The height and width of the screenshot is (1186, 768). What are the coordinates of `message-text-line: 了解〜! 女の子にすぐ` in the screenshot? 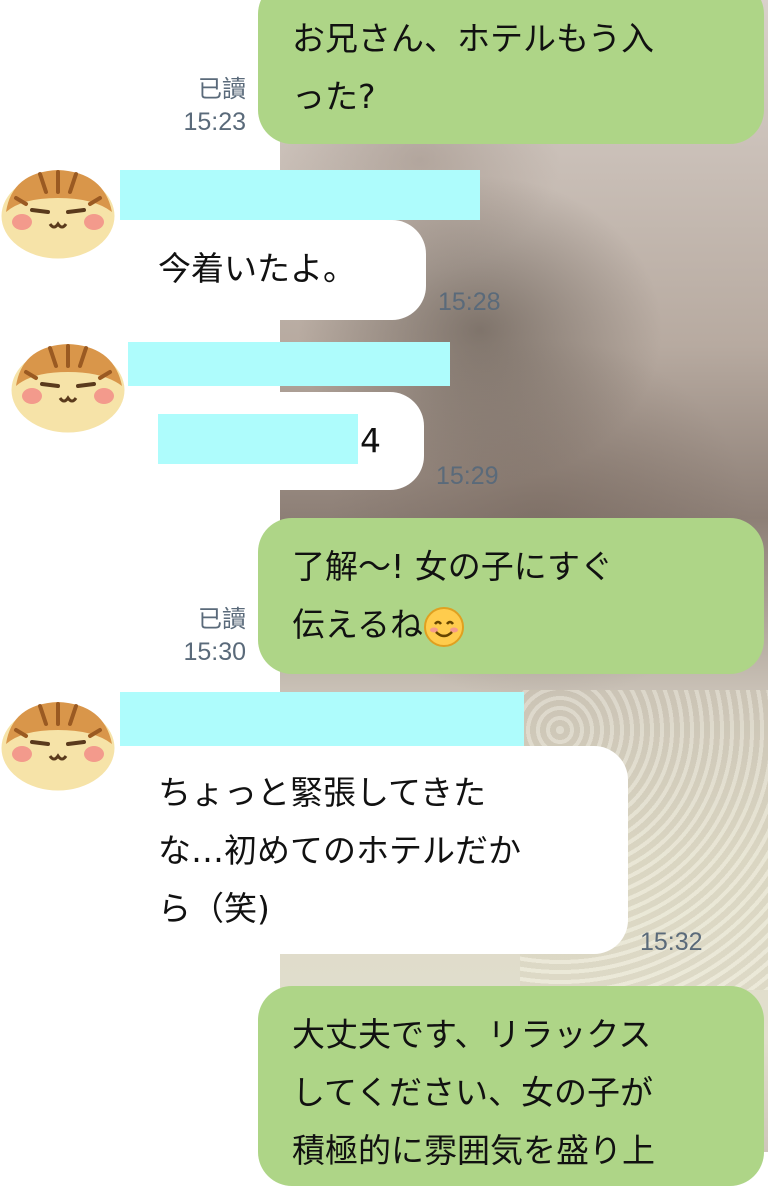 It's located at (453, 566).